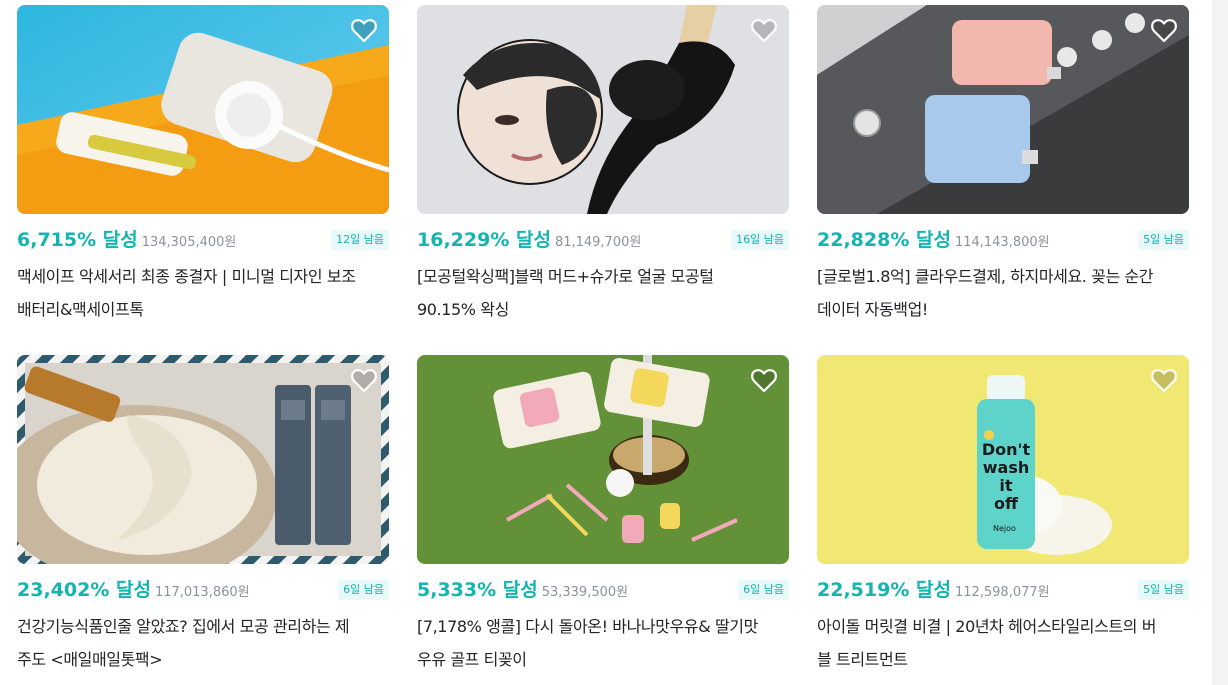 This screenshot has width=1228, height=685. What do you see at coordinates (90, 659) in the screenshot?
I see `project-title-line: 주도 <매일매일톳팩>` at bounding box center [90, 659].